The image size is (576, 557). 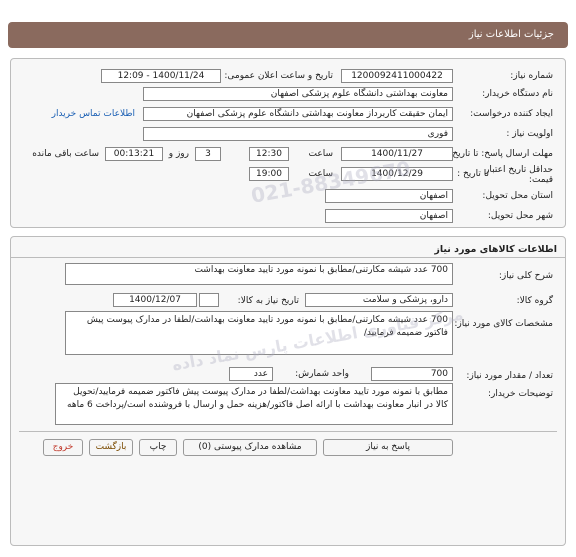 I want to click on qty-field: 700, so click(x=412, y=374).